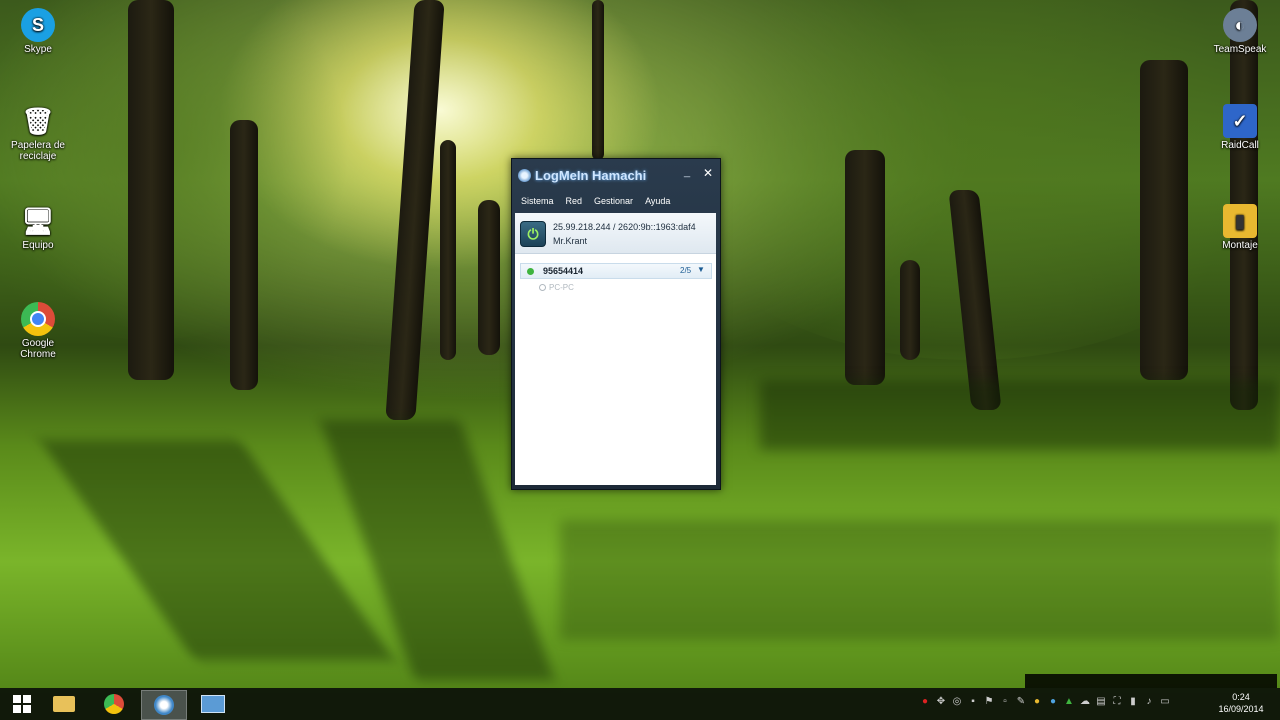  What do you see at coordinates (957, 702) in the screenshot?
I see `steam-icon: ◎` at bounding box center [957, 702].